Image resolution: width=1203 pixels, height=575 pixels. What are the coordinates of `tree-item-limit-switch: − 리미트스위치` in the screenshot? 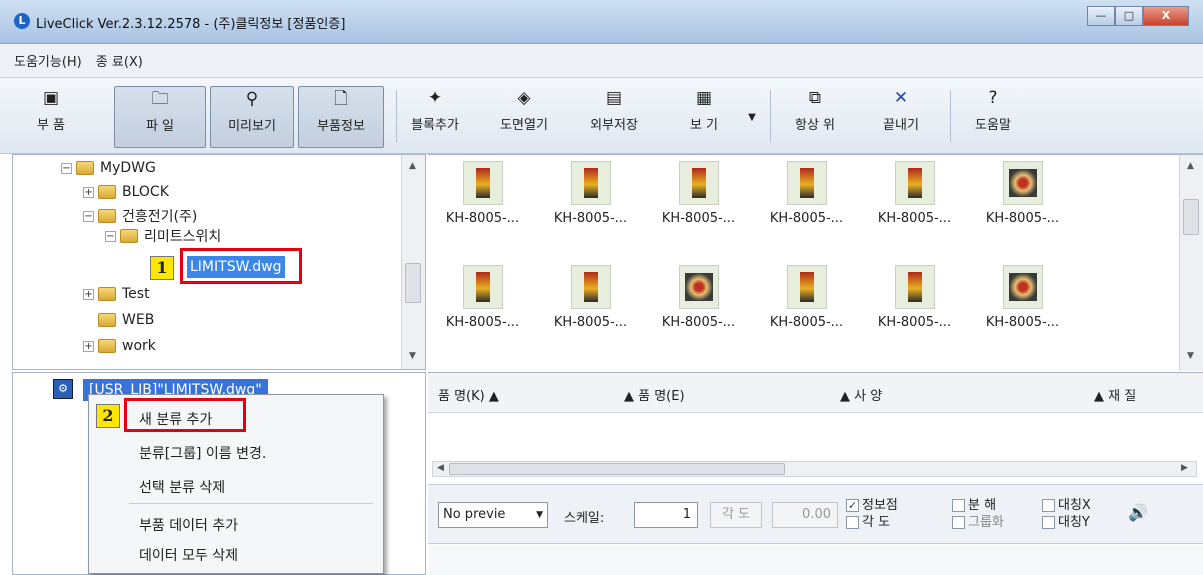 It's located at (163, 236).